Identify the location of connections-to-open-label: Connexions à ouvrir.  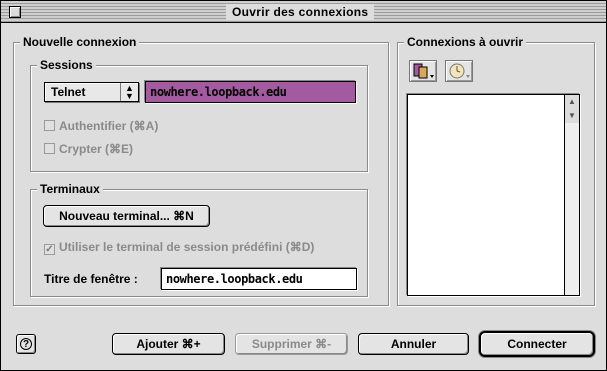
(465, 42).